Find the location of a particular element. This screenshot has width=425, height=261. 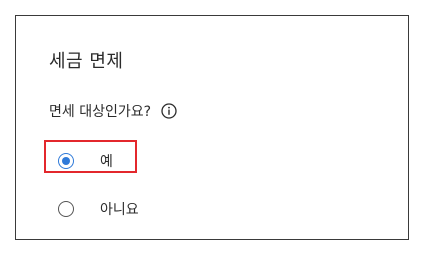

option-yes: 예 is located at coordinates (85, 161).